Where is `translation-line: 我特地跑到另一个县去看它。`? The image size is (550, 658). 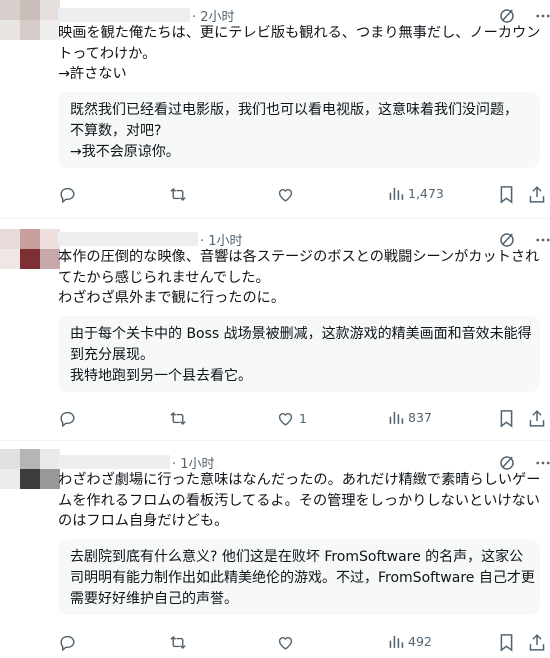
translation-line: 我特地跑到另一个县去看它。 is located at coordinates (161, 376).